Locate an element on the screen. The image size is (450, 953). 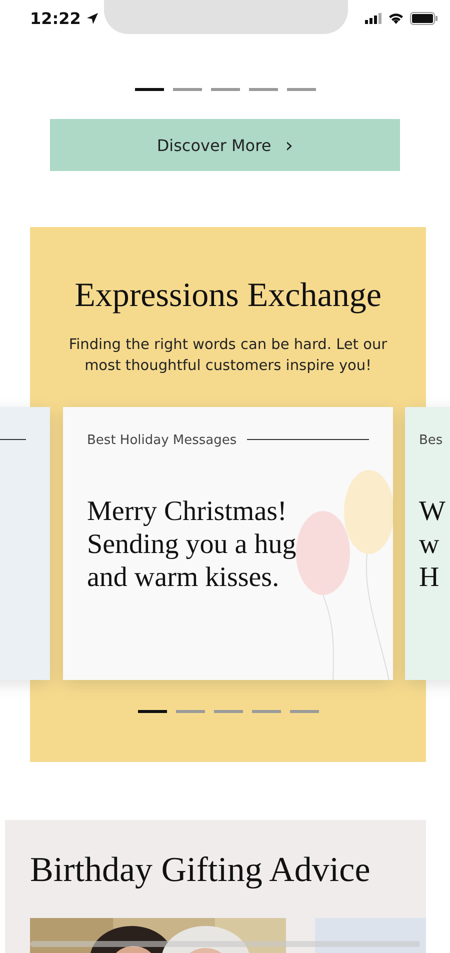
section-title: Expressions Exchange is located at coordinates (228, 296).